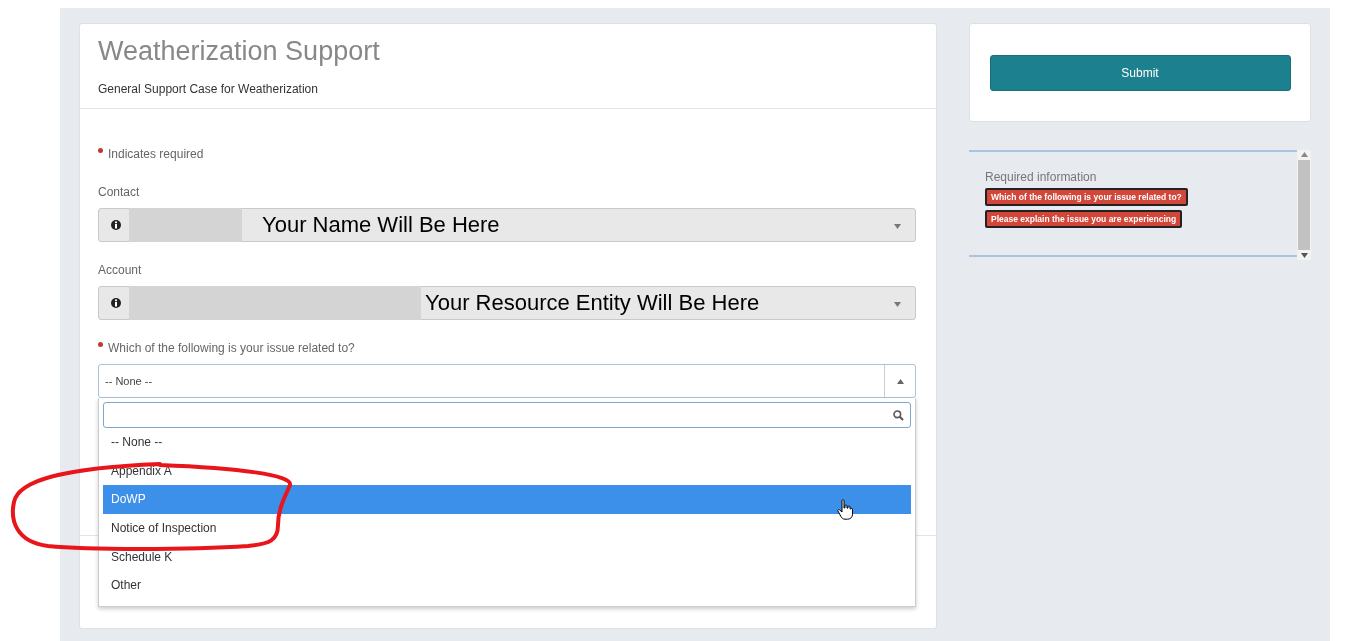 The width and height of the screenshot is (1351, 641). I want to click on required-note: Indicates required, so click(156, 154).